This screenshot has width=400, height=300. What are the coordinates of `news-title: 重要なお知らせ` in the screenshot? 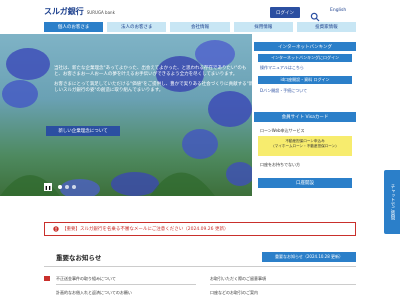 It's located at (79, 258).